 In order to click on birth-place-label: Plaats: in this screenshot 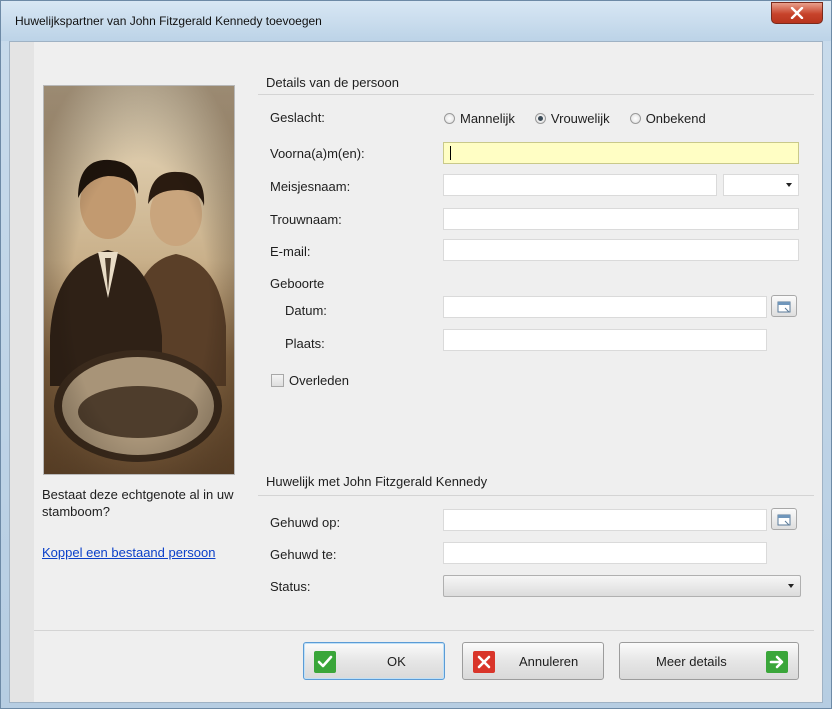, I will do `click(305, 343)`.